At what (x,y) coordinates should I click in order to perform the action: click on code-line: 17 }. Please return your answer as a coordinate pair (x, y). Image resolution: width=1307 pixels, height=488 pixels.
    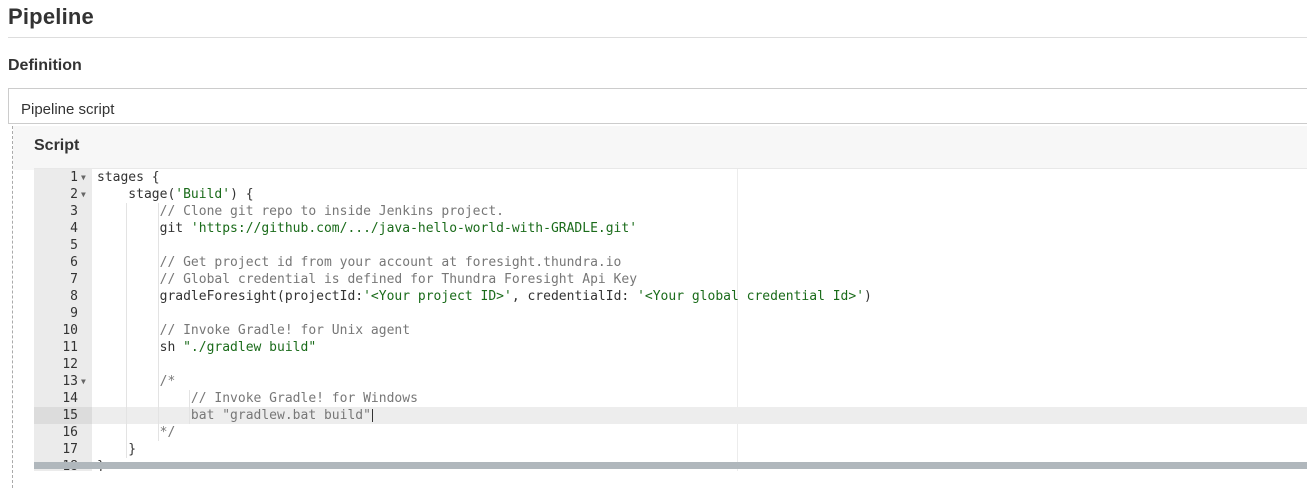
    Looking at the image, I should click on (670, 449).